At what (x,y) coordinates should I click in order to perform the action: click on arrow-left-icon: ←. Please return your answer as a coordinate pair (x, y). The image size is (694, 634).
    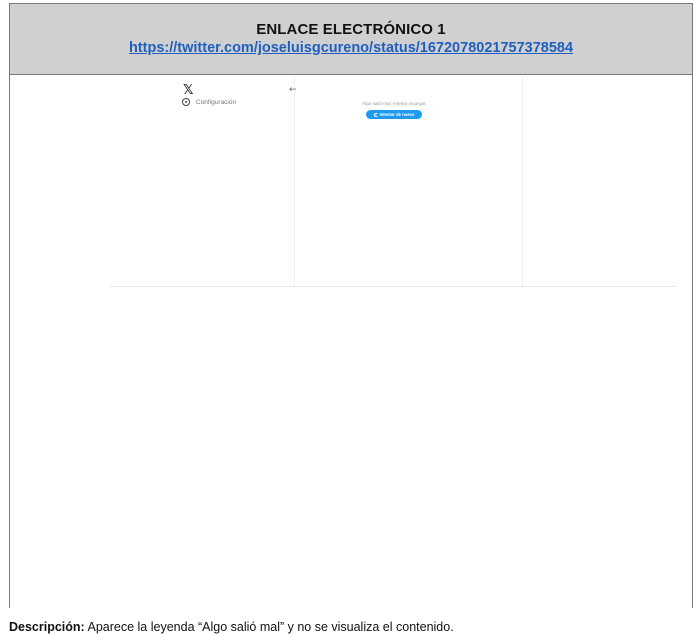
    Looking at the image, I should click on (293, 90).